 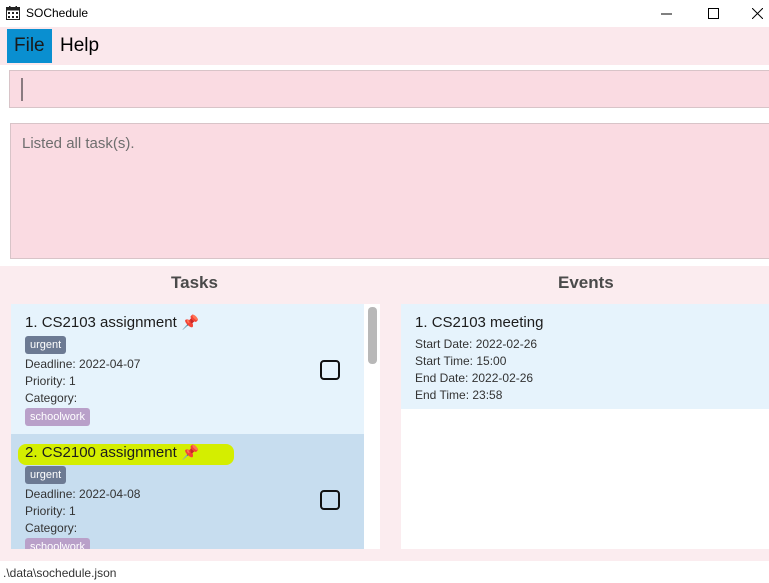 I want to click on task-title: 2. CS2100 assignment 📌, so click(x=112, y=452).